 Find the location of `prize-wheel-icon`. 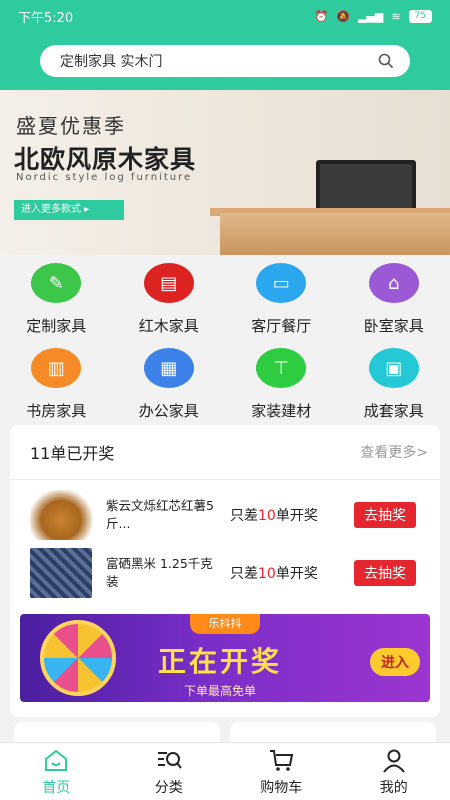

prize-wheel-icon is located at coordinates (78, 658).